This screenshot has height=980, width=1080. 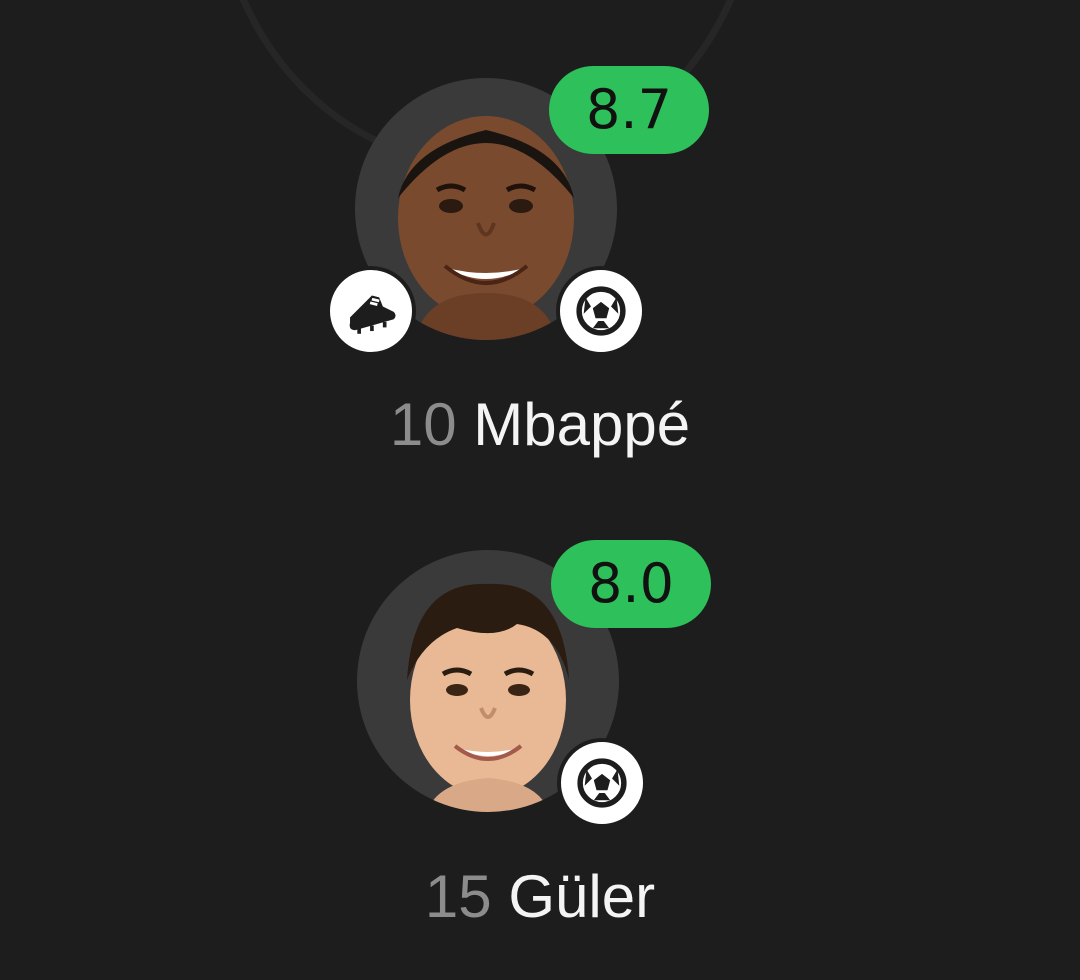 I want to click on boot-icon, so click(x=371, y=311).